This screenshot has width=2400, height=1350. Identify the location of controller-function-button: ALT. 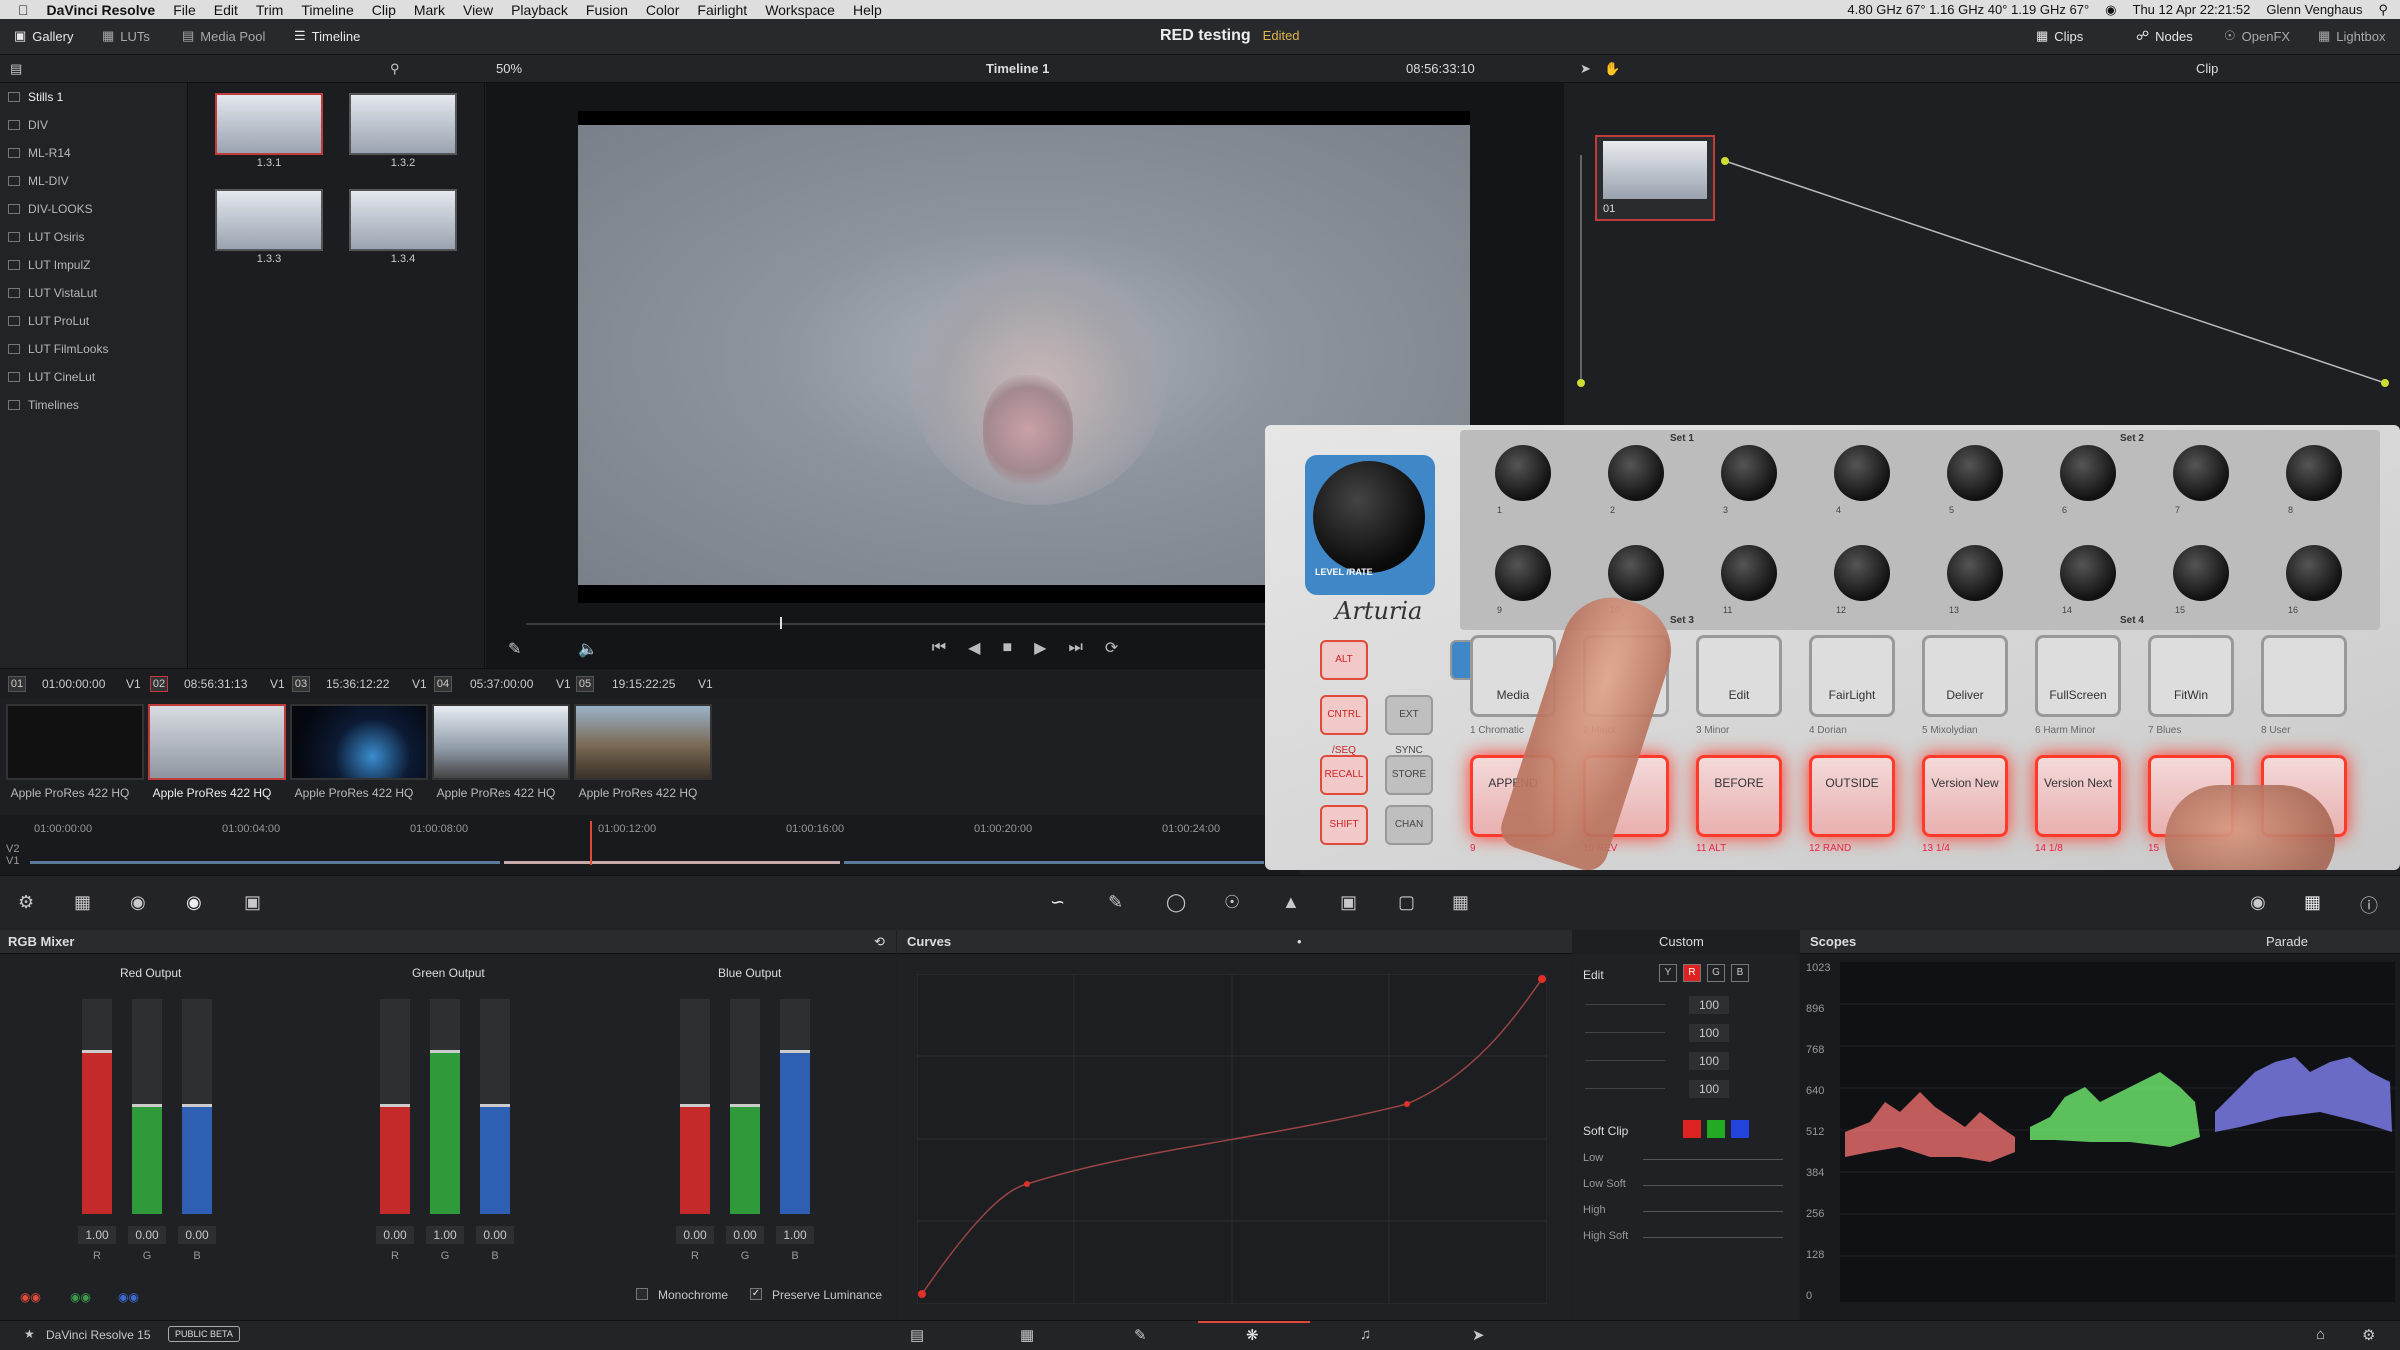
(1344, 660).